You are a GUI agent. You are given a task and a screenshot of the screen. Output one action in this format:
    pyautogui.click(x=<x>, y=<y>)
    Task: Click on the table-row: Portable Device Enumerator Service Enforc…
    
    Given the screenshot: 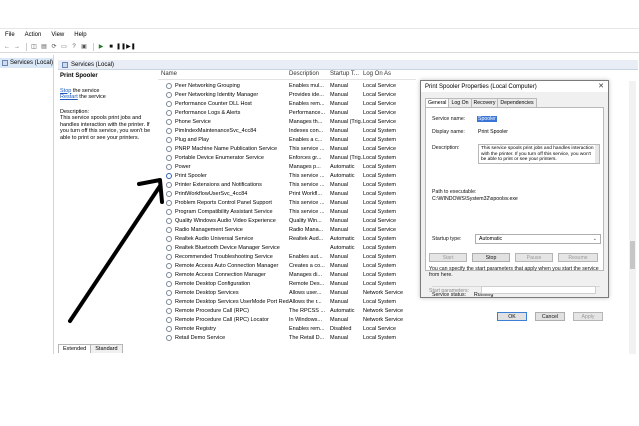 What is the action you would take?
    pyautogui.click(x=287, y=157)
    